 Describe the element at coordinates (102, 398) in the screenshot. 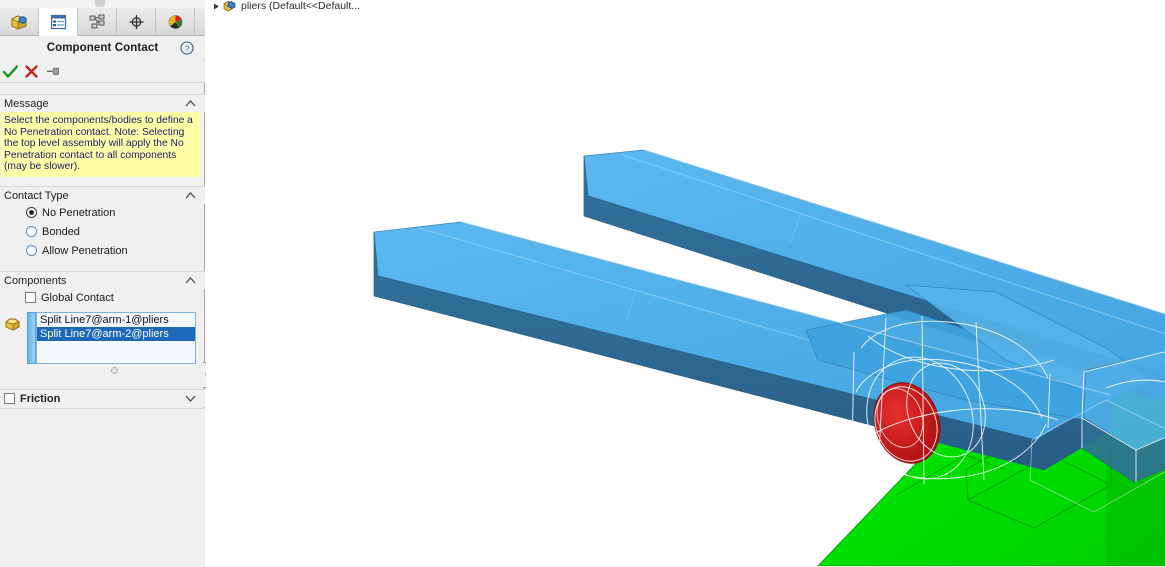

I see `section-header-friction: Friction` at that location.